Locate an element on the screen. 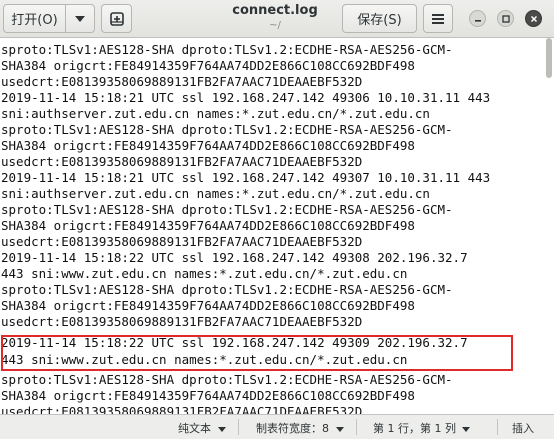  menu-button is located at coordinates (438, 18).